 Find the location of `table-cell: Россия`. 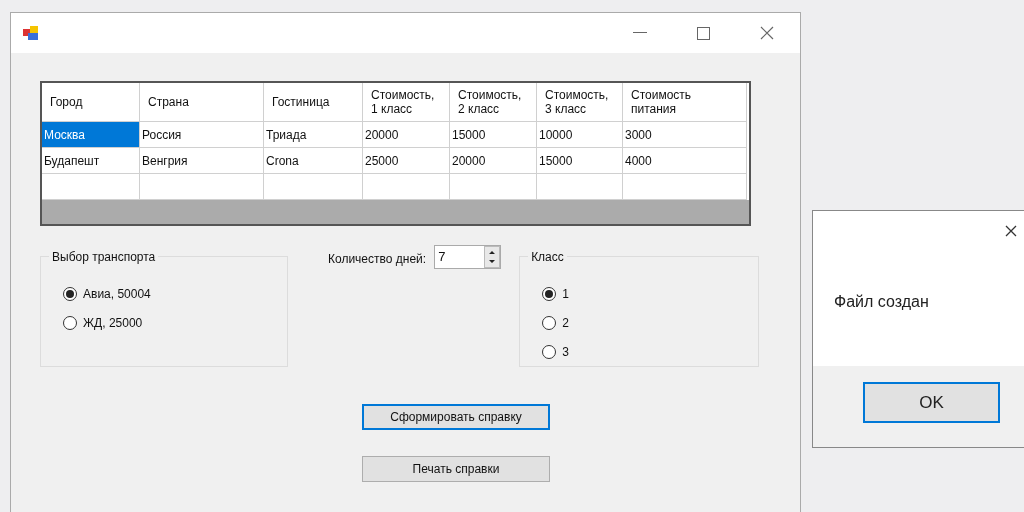

table-cell: Россия is located at coordinates (202, 135).